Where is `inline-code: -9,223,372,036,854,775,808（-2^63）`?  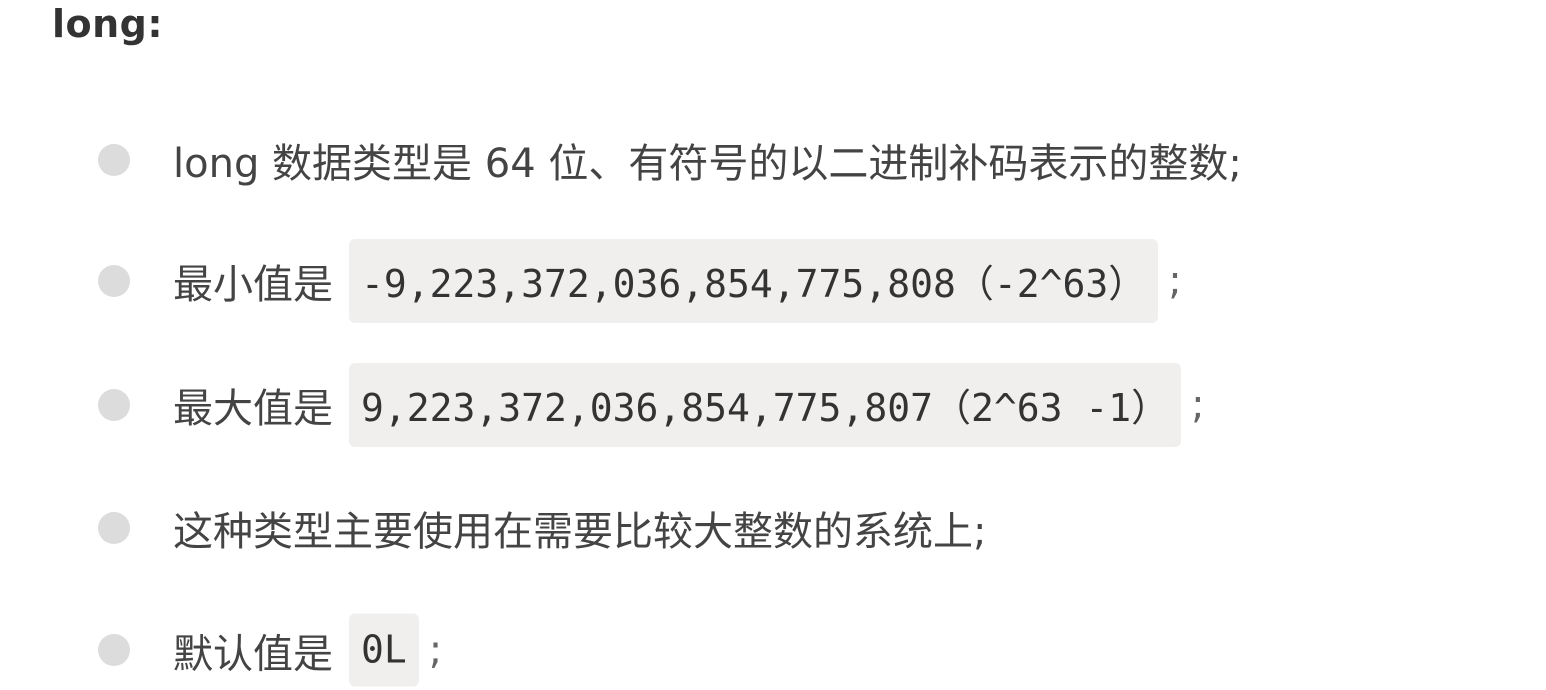 inline-code: -9,223,372,036,854,775,808（-2^63） is located at coordinates (754, 281).